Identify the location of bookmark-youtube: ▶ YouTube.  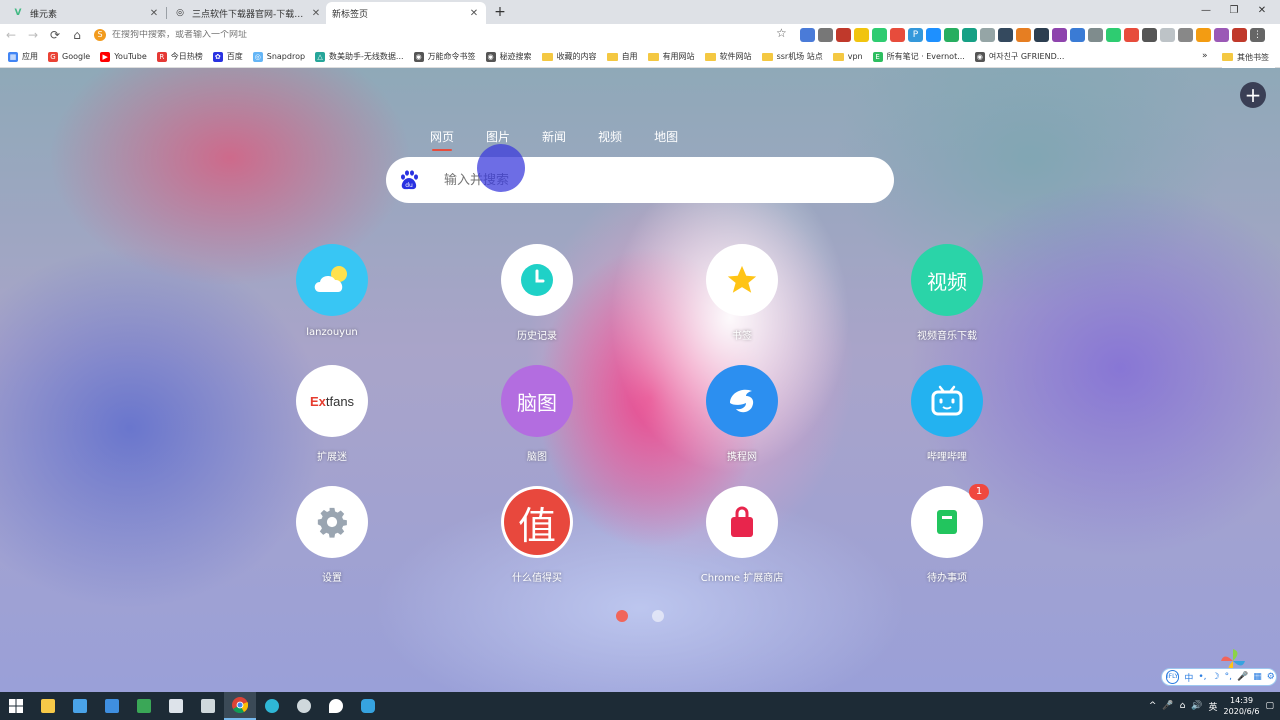
(123, 56).